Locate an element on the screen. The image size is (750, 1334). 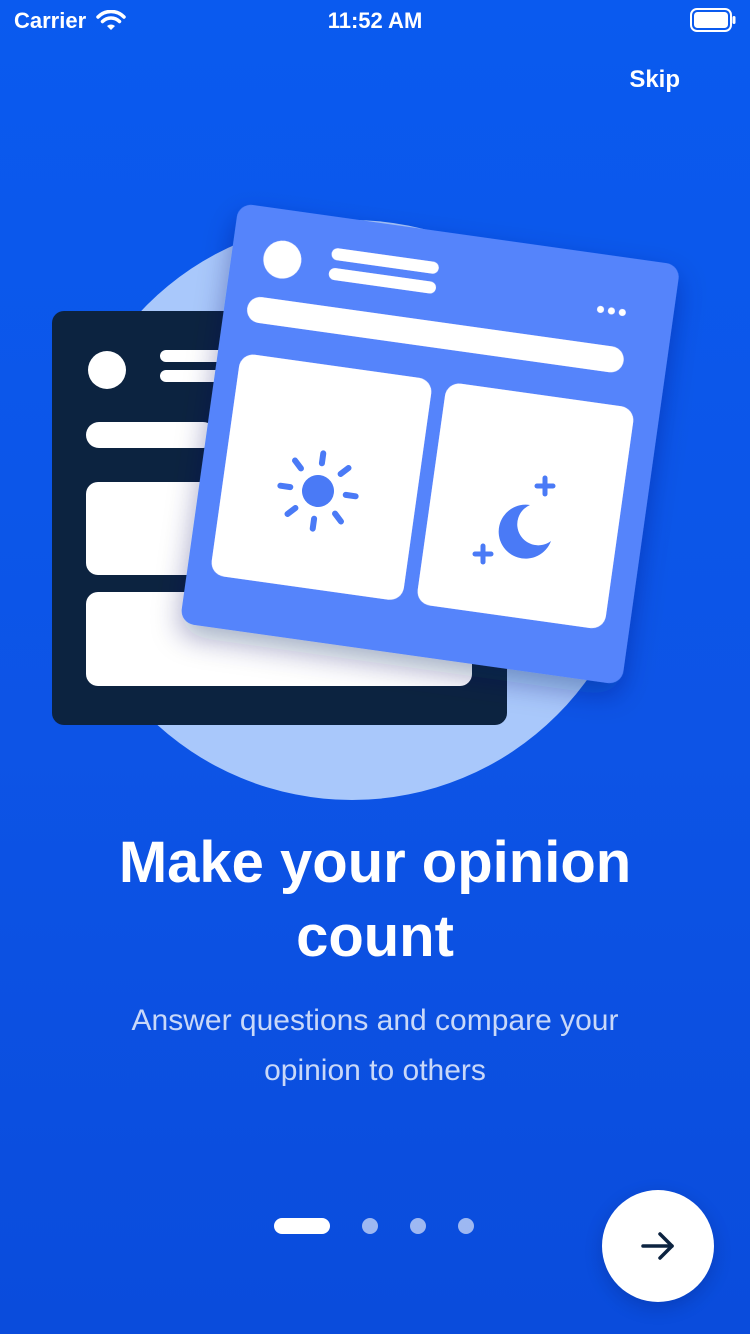
subtitle-line-2: opinion to others is located at coordinates (375, 1070).